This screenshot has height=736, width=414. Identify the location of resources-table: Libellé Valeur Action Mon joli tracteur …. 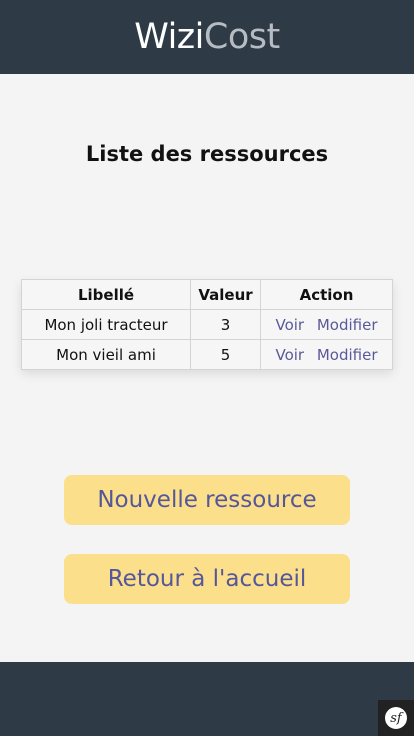
(207, 324).